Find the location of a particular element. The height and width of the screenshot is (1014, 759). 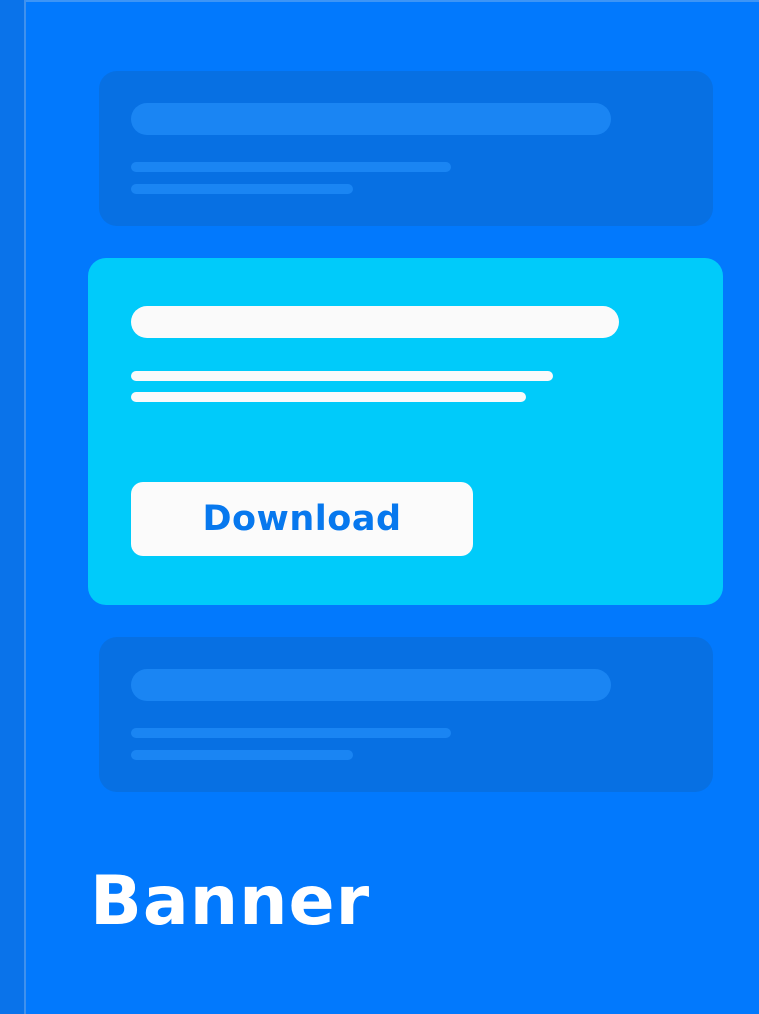

placeholder-card-bottom is located at coordinates (406, 714).